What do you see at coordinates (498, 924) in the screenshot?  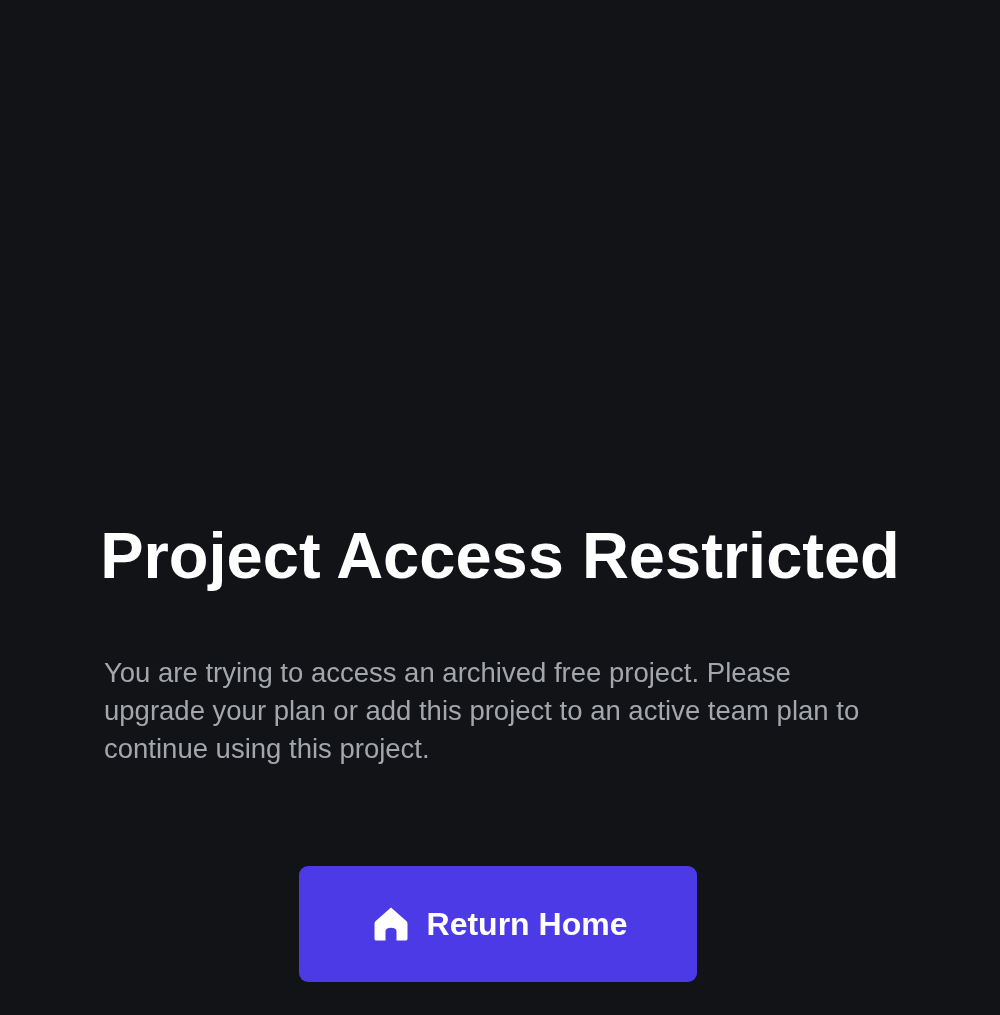 I see `return-home-button: Return Home` at bounding box center [498, 924].